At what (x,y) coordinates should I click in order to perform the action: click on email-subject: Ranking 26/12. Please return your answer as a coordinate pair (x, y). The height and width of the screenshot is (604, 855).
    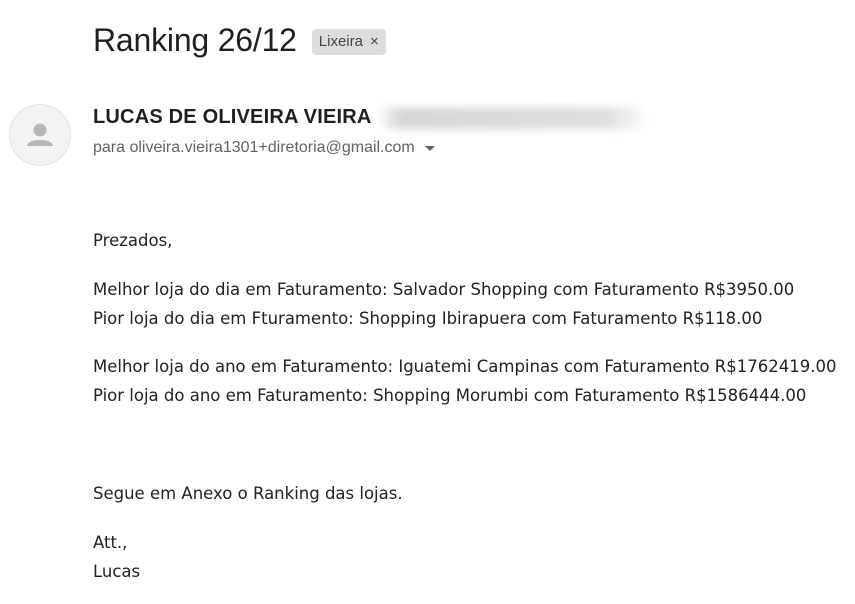
    Looking at the image, I should click on (195, 40).